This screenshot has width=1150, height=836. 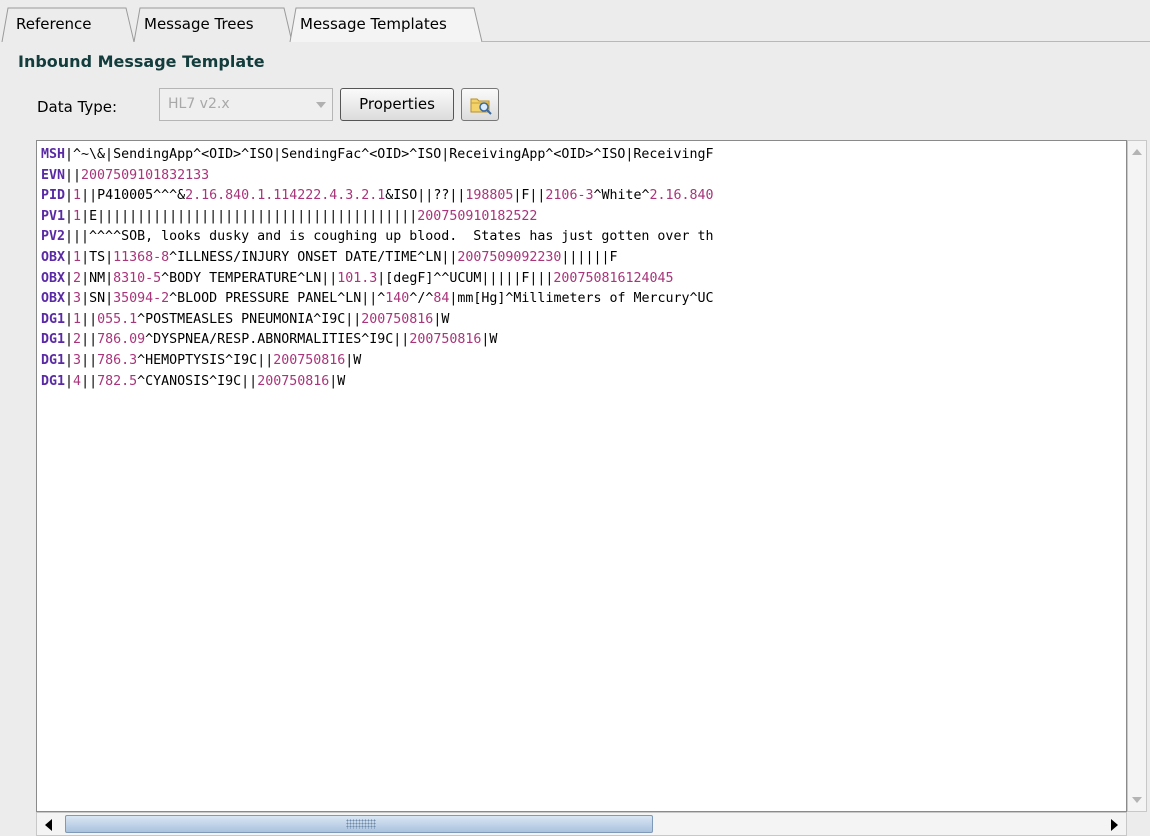 I want to click on tab-message-trees: Message Trees, so click(x=199, y=24).